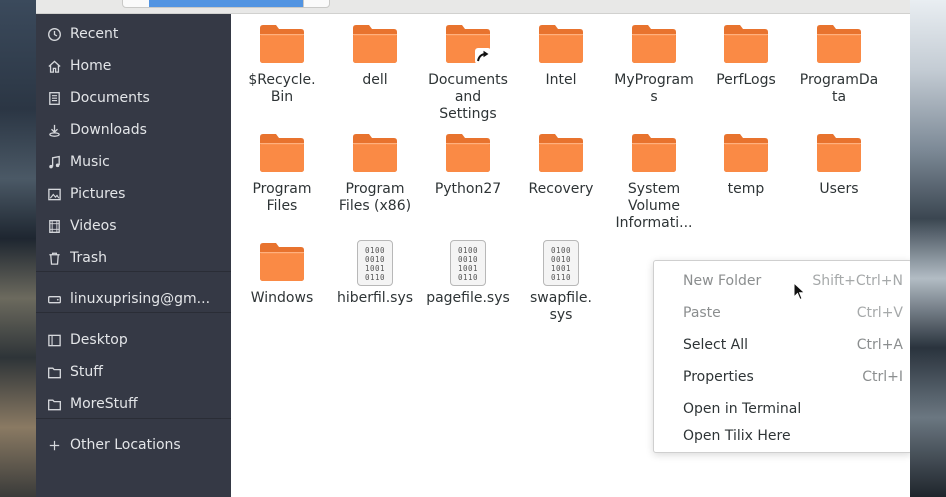  Describe the element at coordinates (133, 66) in the screenshot. I see `sidebar-item-home: Home` at that location.